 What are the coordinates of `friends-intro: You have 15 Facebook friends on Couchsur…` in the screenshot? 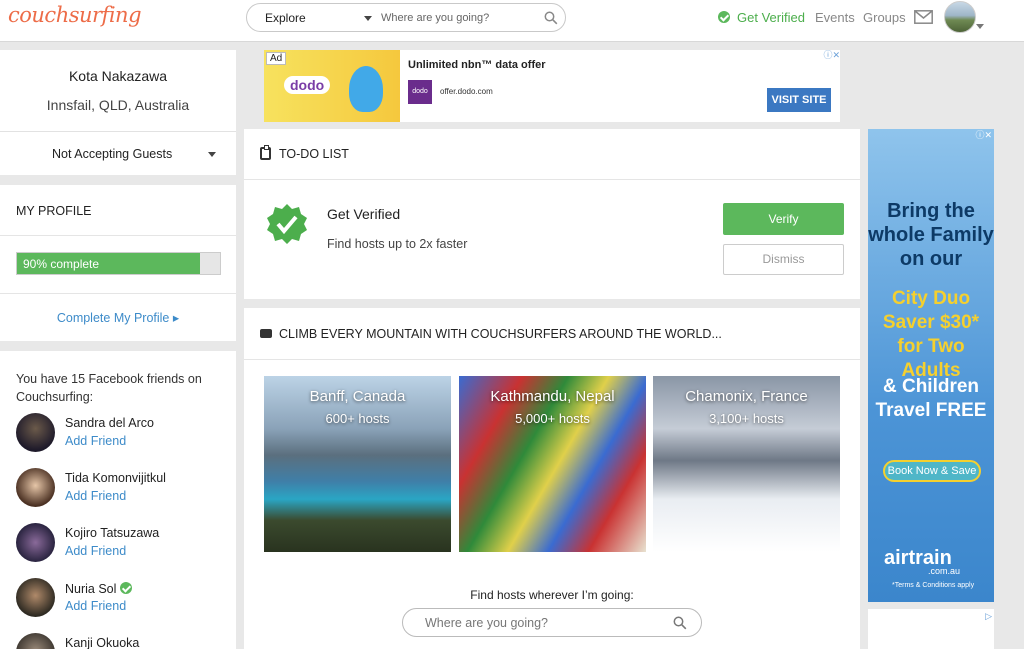 It's located at (109, 388).